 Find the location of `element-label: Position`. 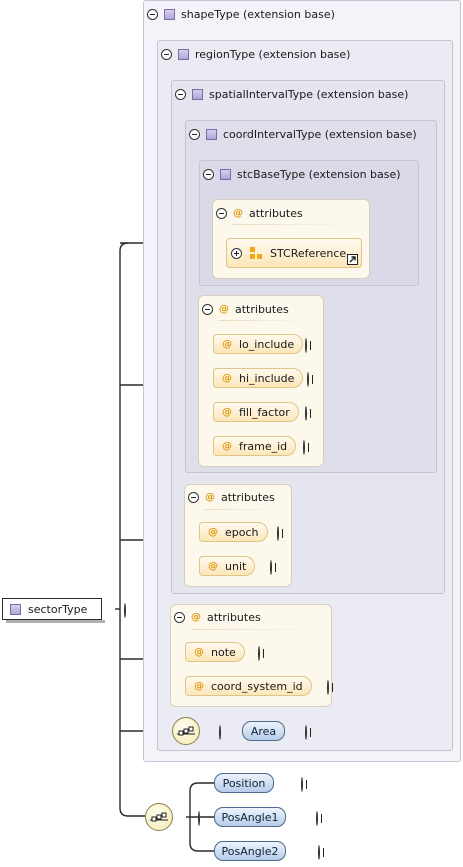

element-label: Position is located at coordinates (244, 783).